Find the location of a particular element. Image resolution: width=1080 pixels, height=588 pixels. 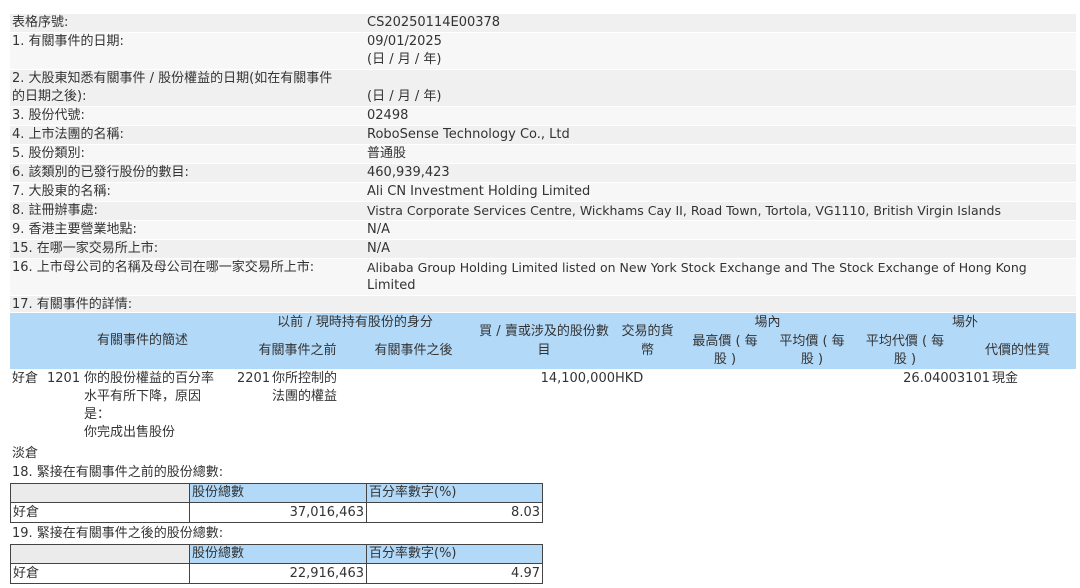

header-currency-cont: 幣 is located at coordinates (647, 350).